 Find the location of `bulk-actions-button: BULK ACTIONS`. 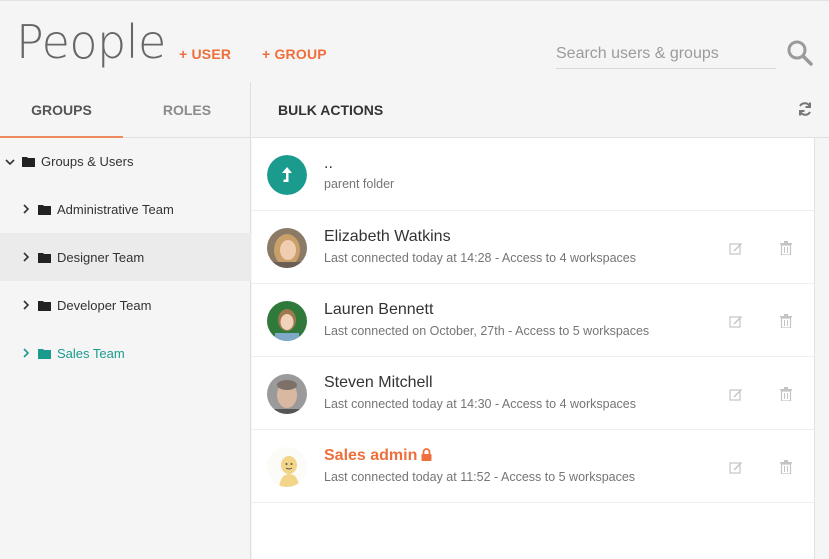

bulk-actions-button: BULK ACTIONS is located at coordinates (330, 110).